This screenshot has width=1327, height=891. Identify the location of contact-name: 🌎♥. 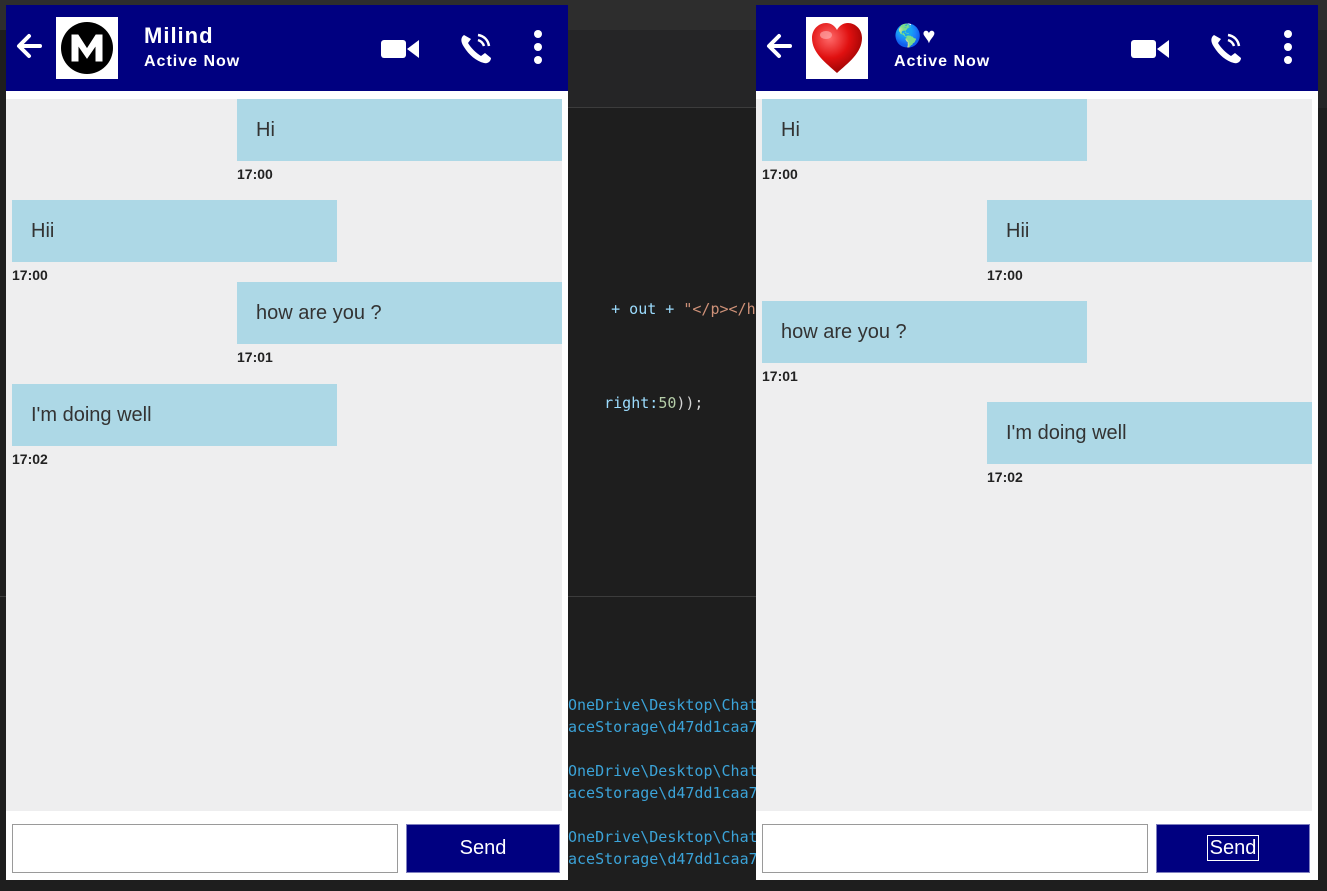
(915, 35).